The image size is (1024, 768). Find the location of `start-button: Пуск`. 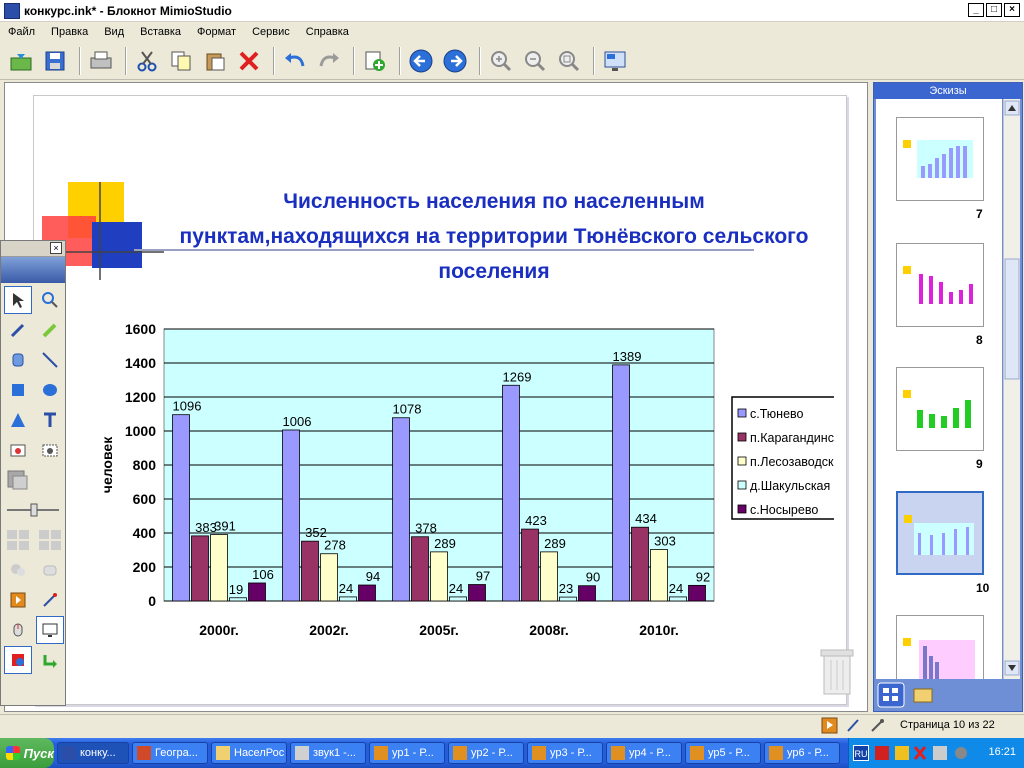

start-button: Пуск is located at coordinates (27, 753).